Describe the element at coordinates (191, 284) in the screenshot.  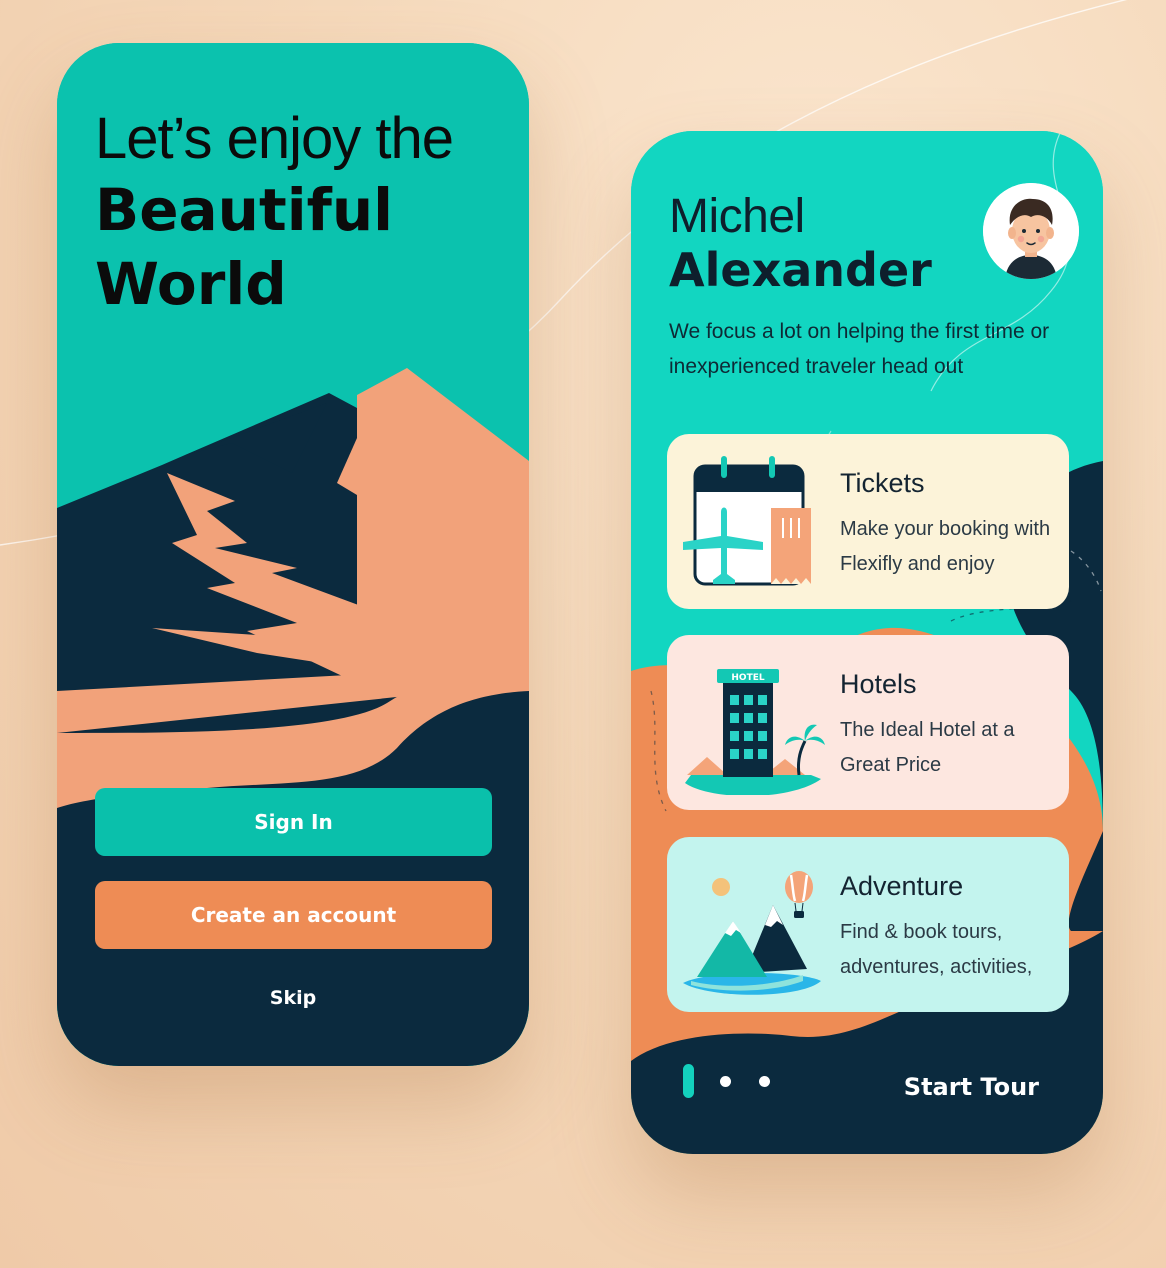
I see `headline-line-3: World` at that location.